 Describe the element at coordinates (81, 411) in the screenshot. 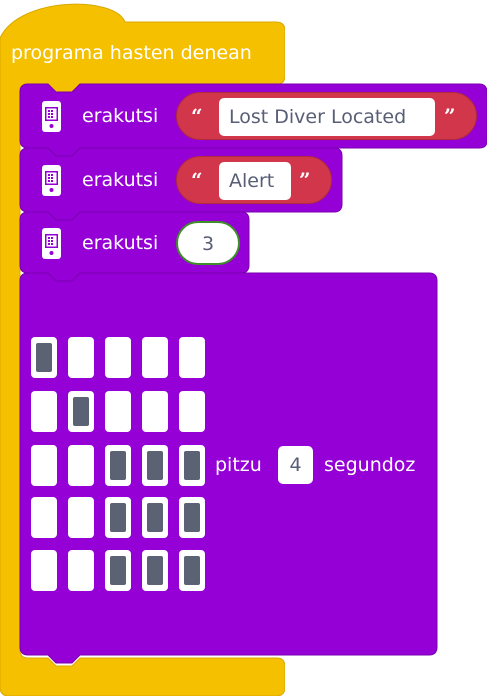

I see `led-cell-r2-c2` at that location.